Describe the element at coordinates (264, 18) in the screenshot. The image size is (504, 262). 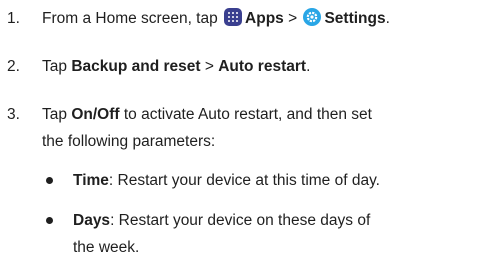
I see `apps-label: Apps` at that location.